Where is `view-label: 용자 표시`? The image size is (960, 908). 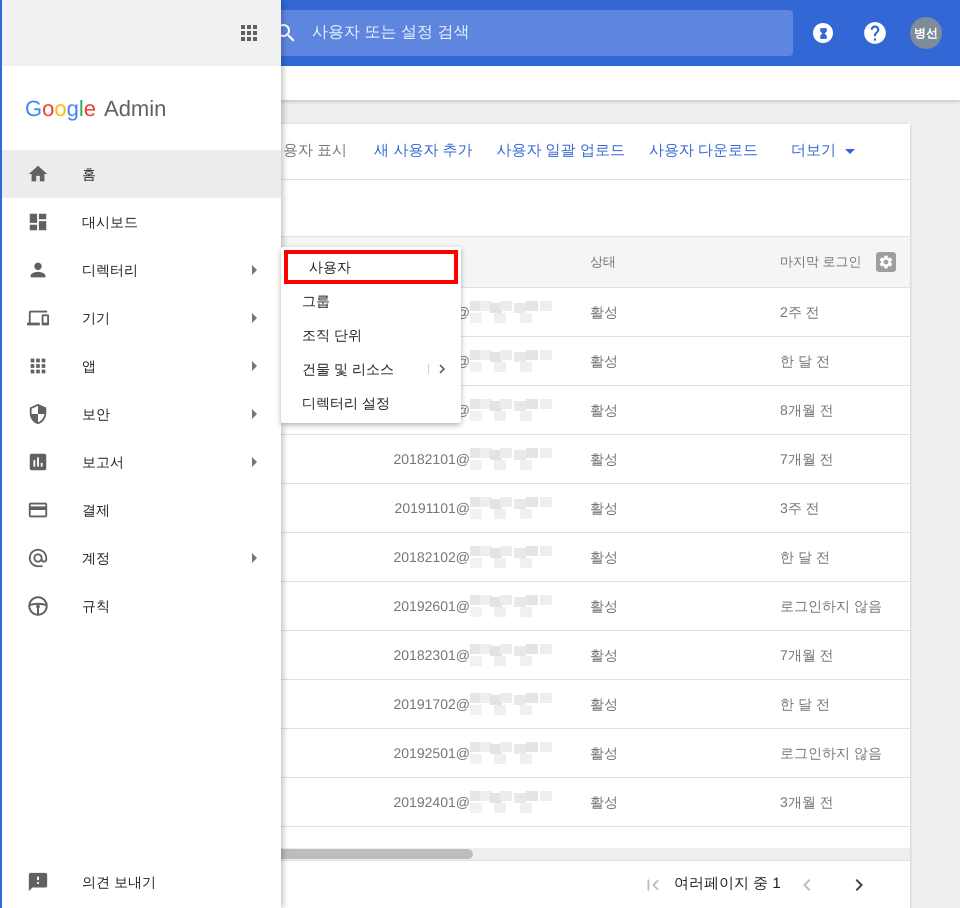 view-label: 용자 표시 is located at coordinates (315, 151).